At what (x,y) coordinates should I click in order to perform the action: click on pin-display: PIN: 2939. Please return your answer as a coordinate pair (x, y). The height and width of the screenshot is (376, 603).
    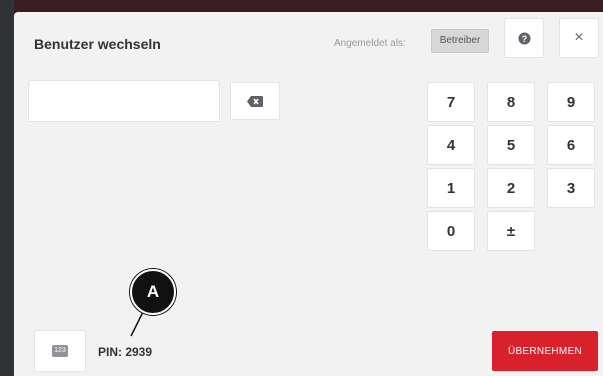
    Looking at the image, I should click on (125, 352).